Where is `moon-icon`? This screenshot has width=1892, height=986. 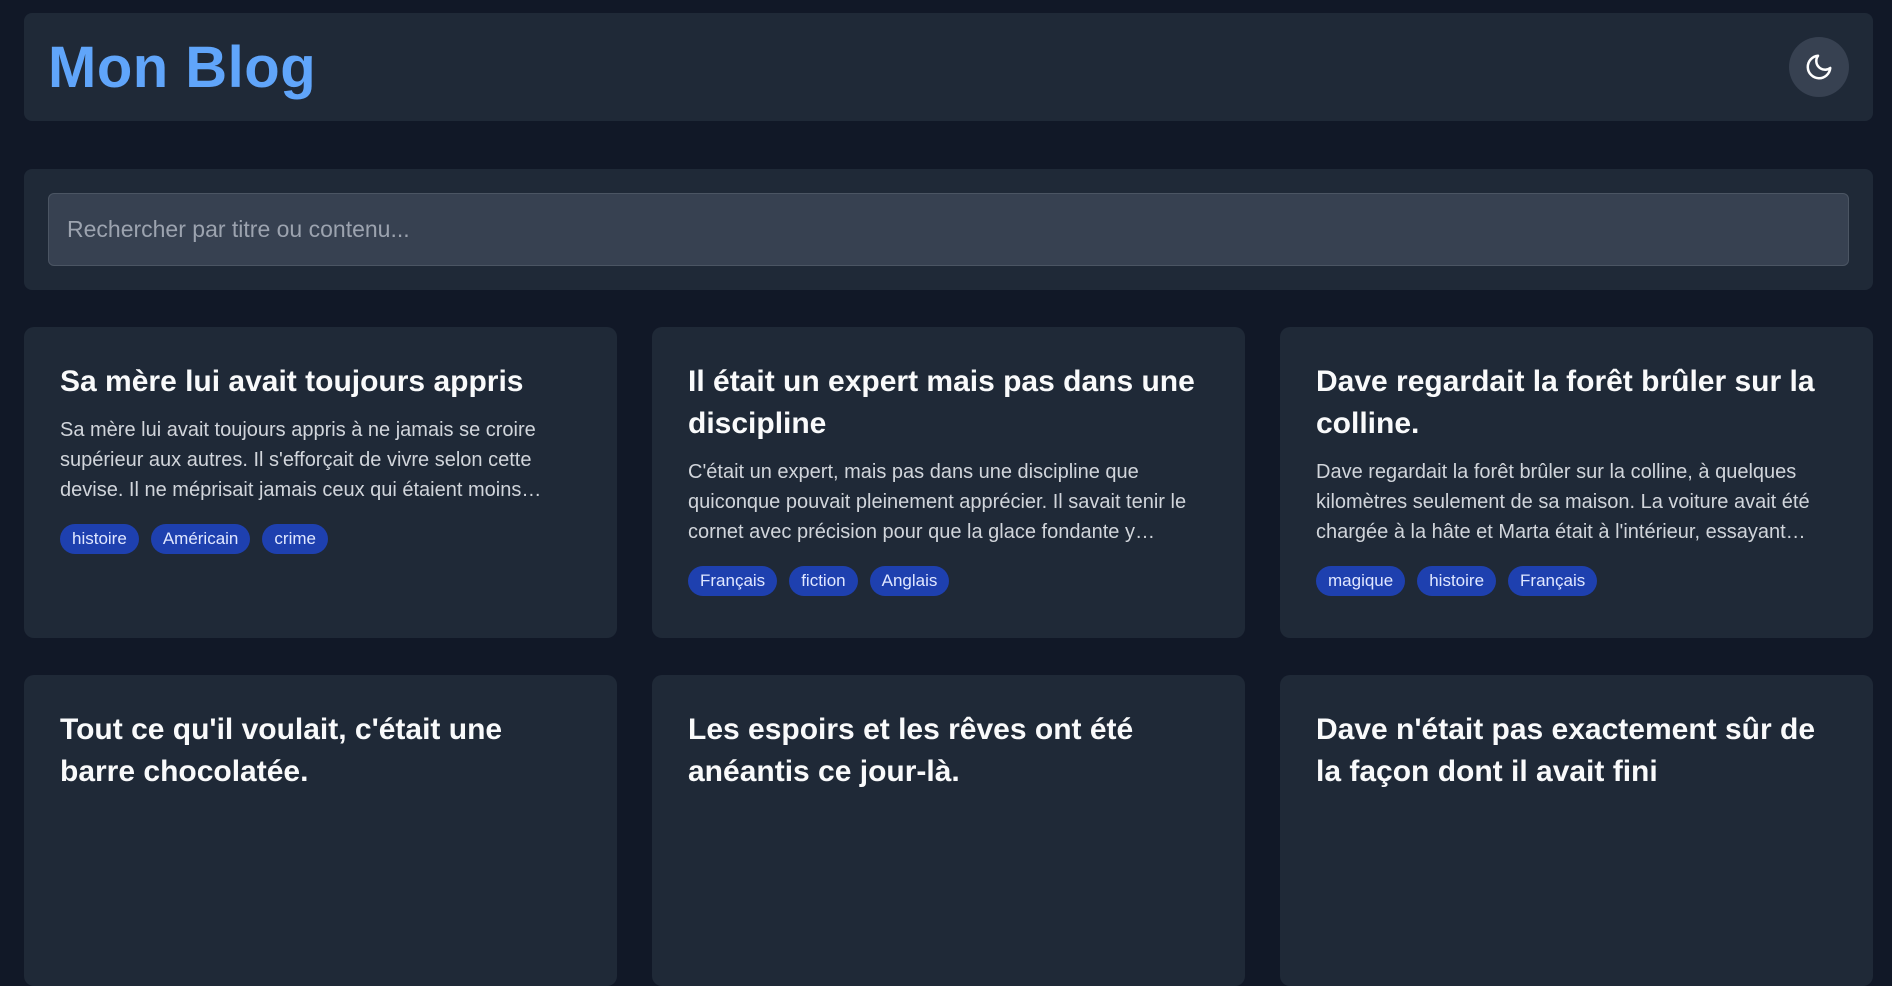
moon-icon is located at coordinates (1819, 67).